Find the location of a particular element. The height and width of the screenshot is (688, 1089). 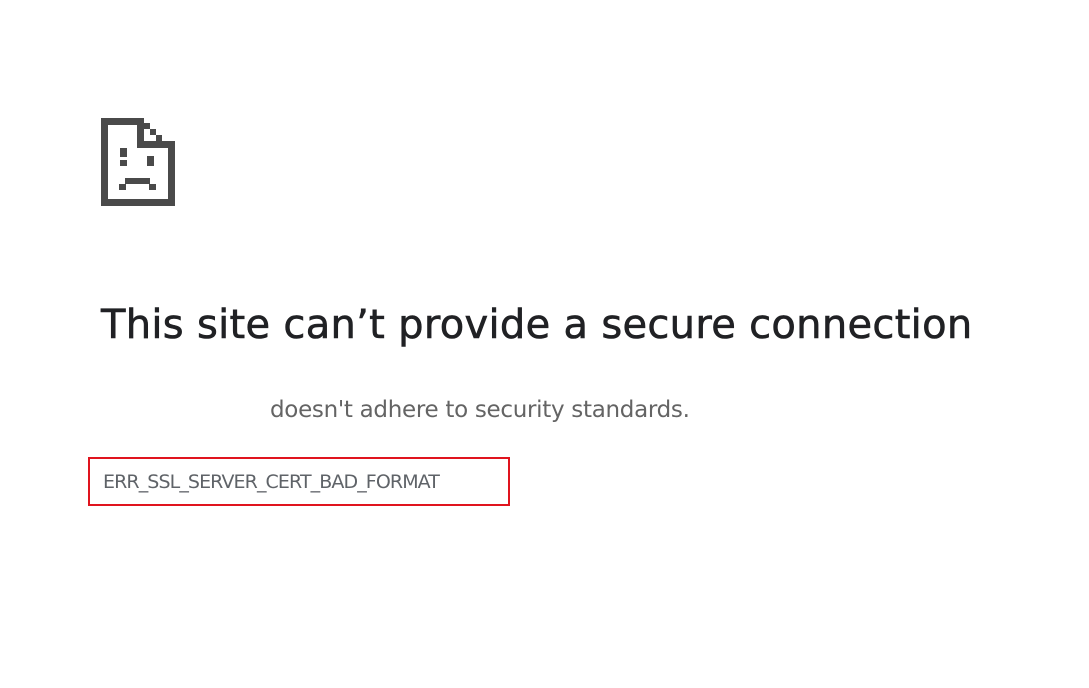

error-description: doesn't adhere to security standards. is located at coordinates (480, 410).